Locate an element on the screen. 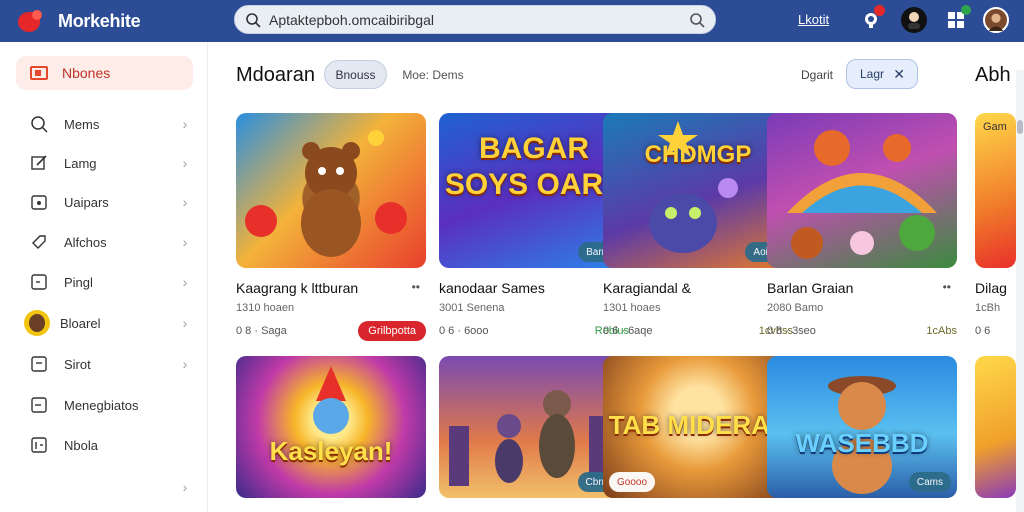  sidebar-item-active: Nbones is located at coordinates (104, 73).